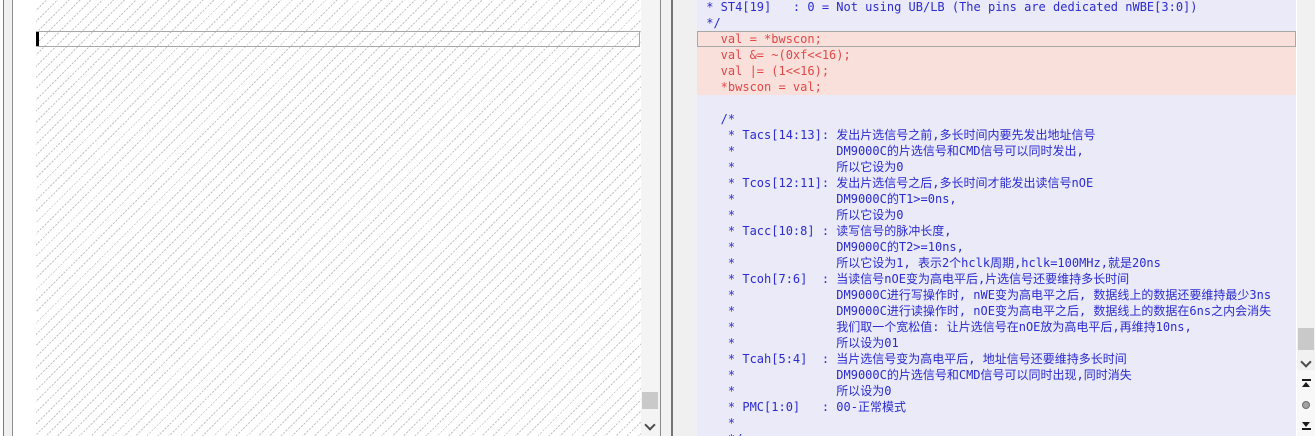  What do you see at coordinates (666, 218) in the screenshot?
I see `pane-splitter` at bounding box center [666, 218].